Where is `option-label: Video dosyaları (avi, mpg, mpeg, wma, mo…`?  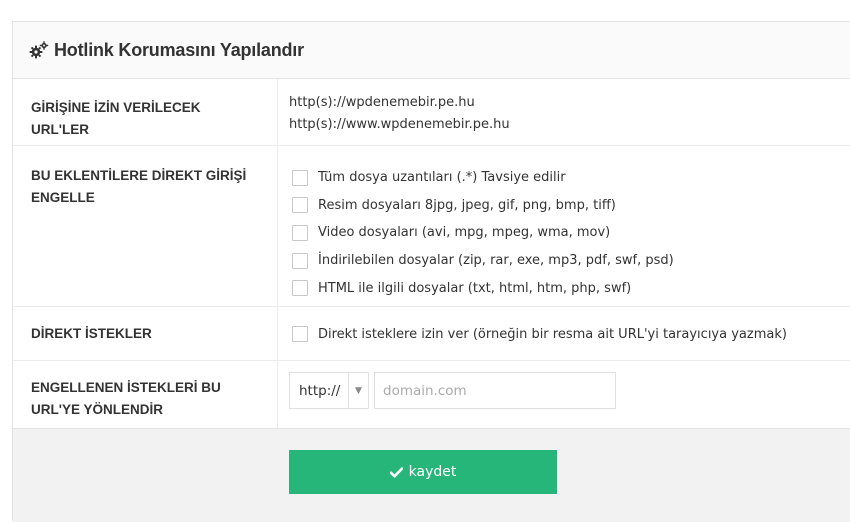 option-label: Video dosyaları (avi, mpg, mpeg, wma, mo… is located at coordinates (464, 233).